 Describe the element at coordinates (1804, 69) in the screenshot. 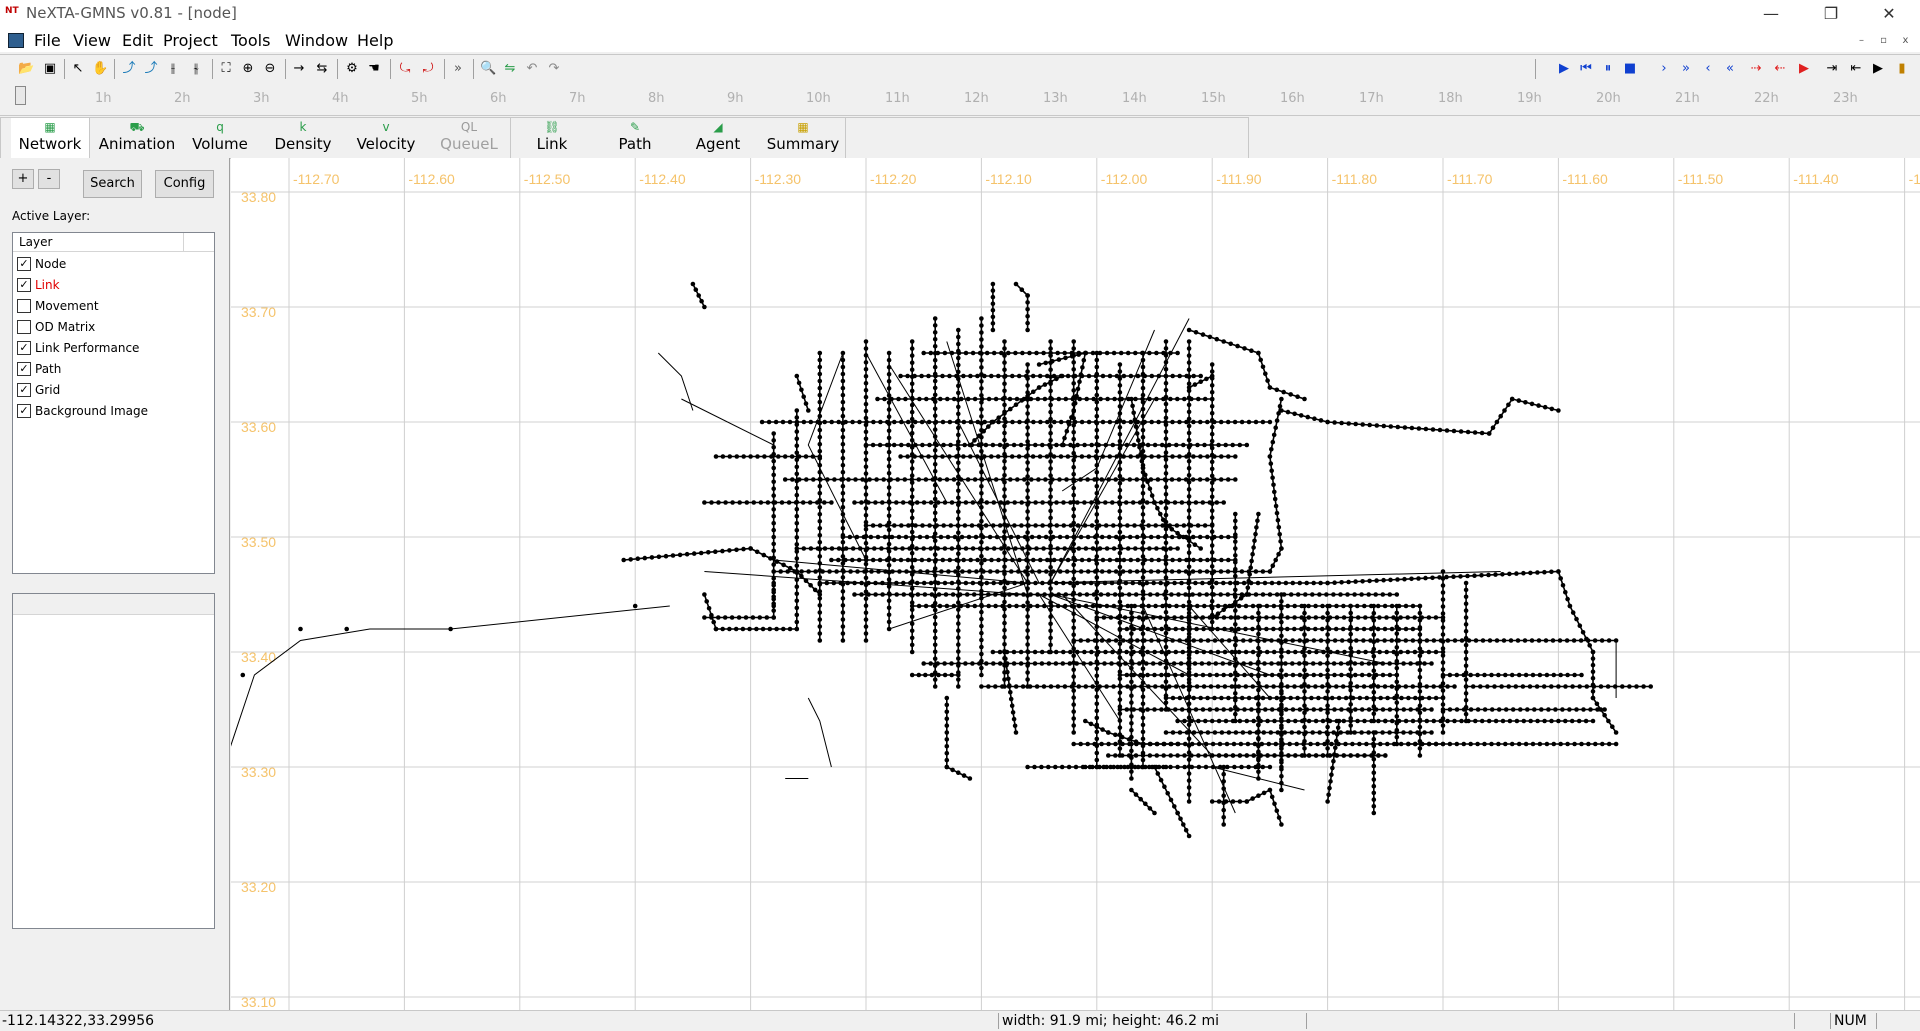

I see `red-play-icon: ▶` at that location.